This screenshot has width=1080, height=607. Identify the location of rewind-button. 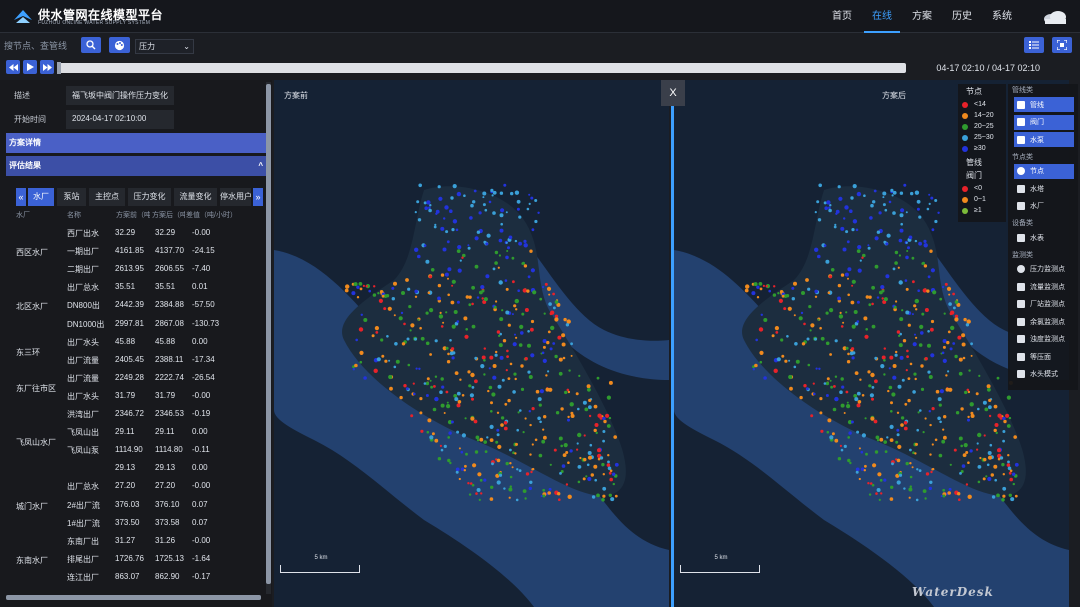
(13, 67).